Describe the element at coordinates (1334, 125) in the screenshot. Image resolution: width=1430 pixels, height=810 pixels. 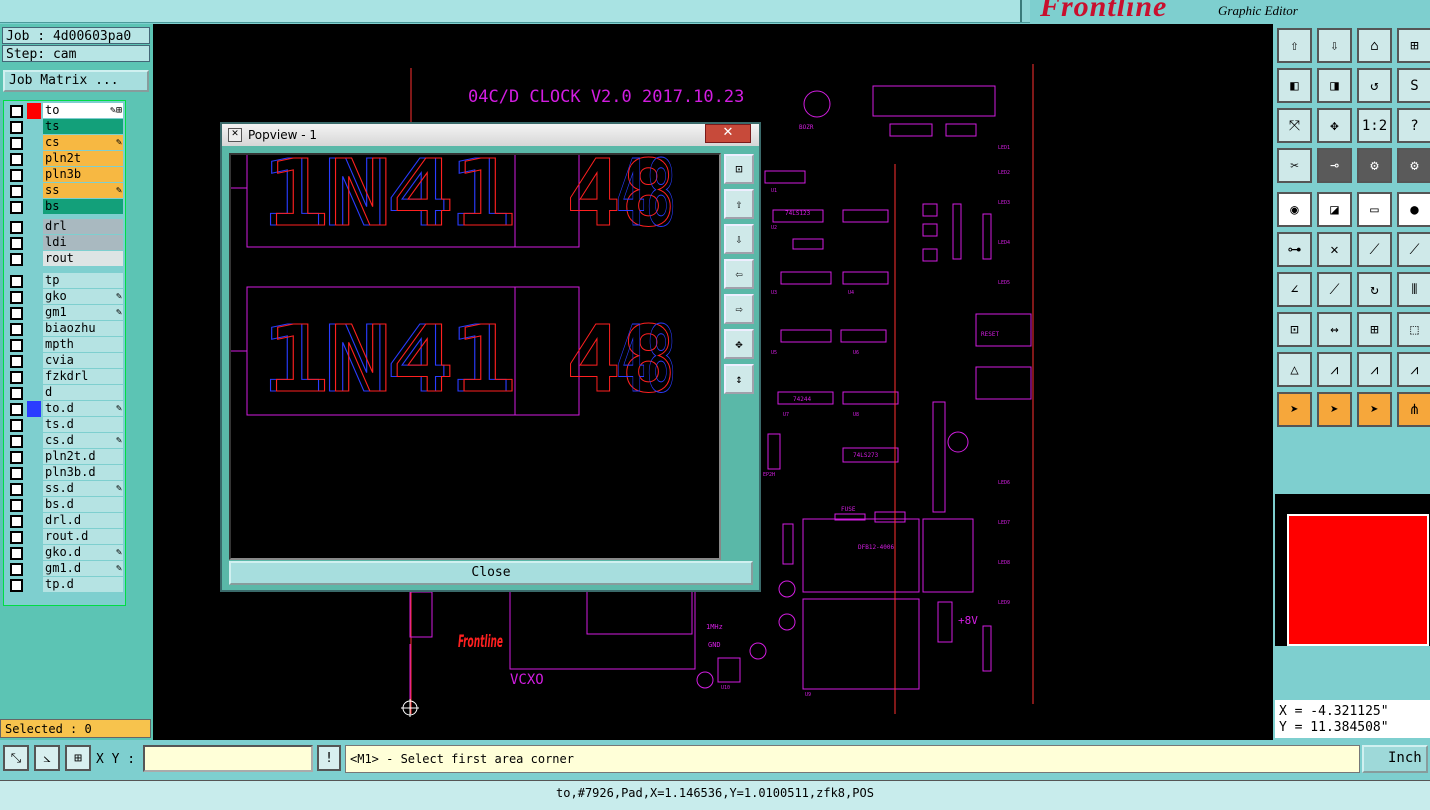
I see `tool-button-r2-c1: ✥` at that location.